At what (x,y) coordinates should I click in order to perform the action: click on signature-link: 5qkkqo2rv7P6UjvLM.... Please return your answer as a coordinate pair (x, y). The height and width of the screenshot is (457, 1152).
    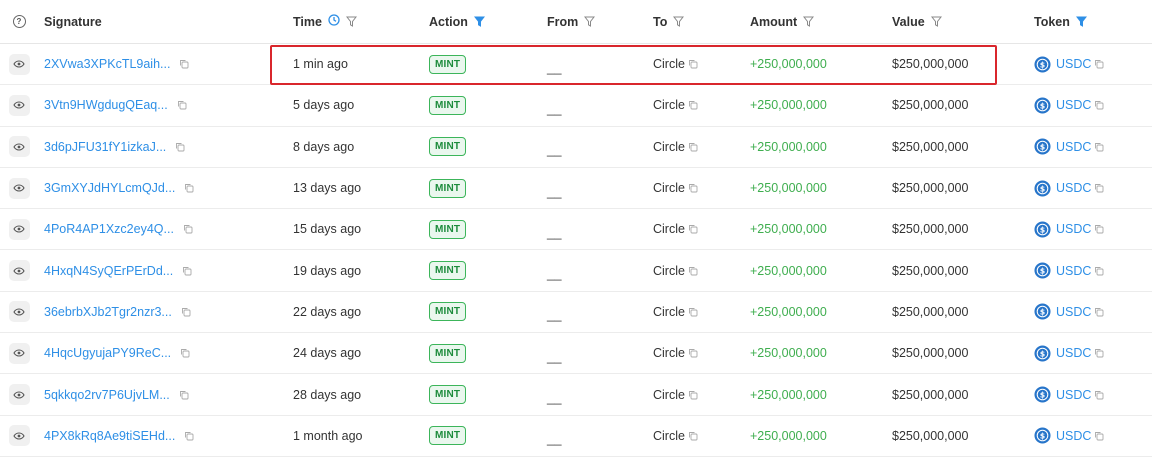
    Looking at the image, I should click on (107, 395).